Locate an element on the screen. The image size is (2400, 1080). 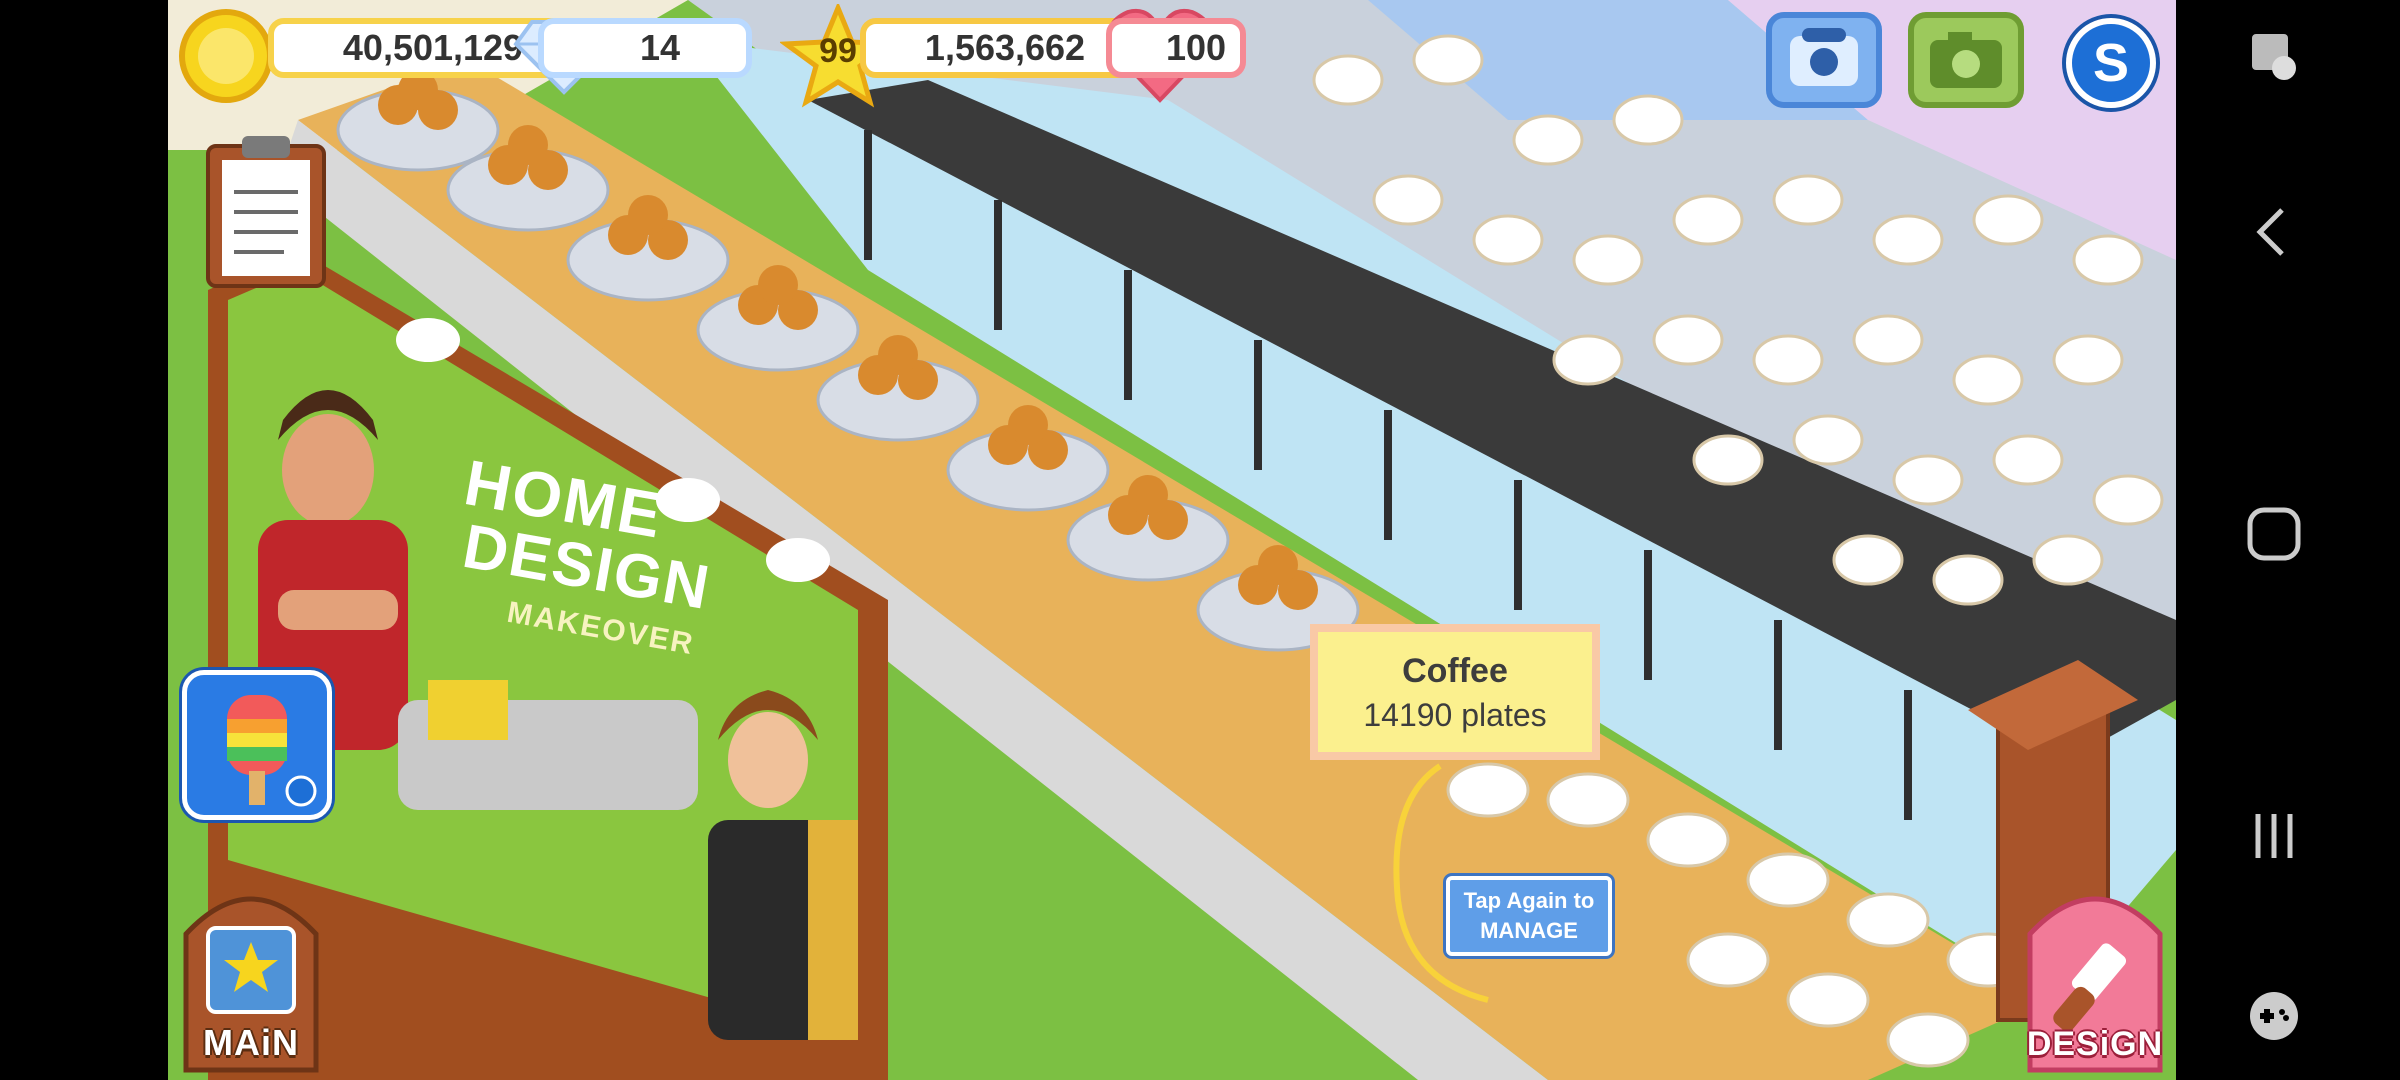
hearts-counter: 100 is located at coordinates (1176, 48).